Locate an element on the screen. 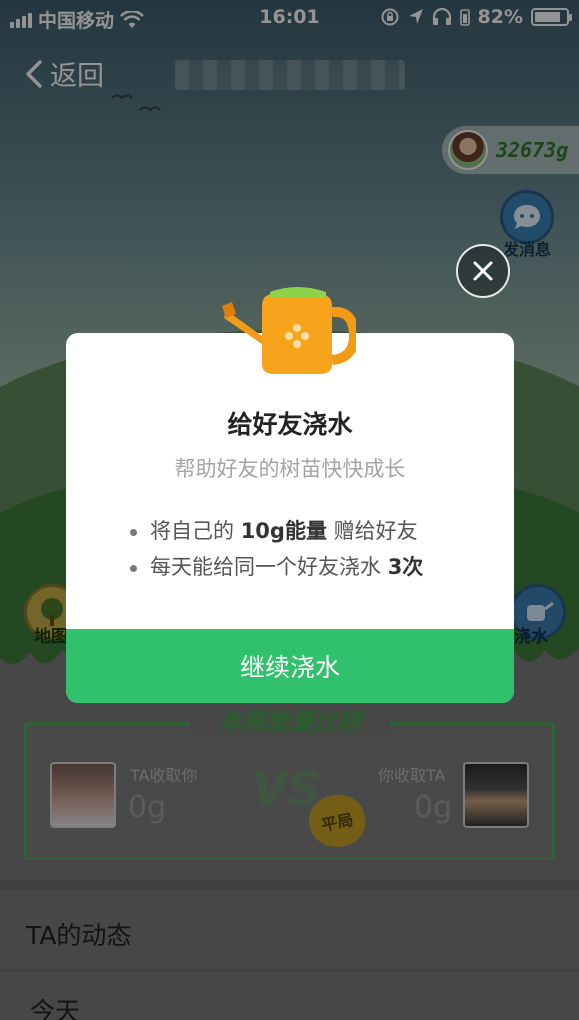  continue-watering-button: 继续浇水 is located at coordinates (290, 666).